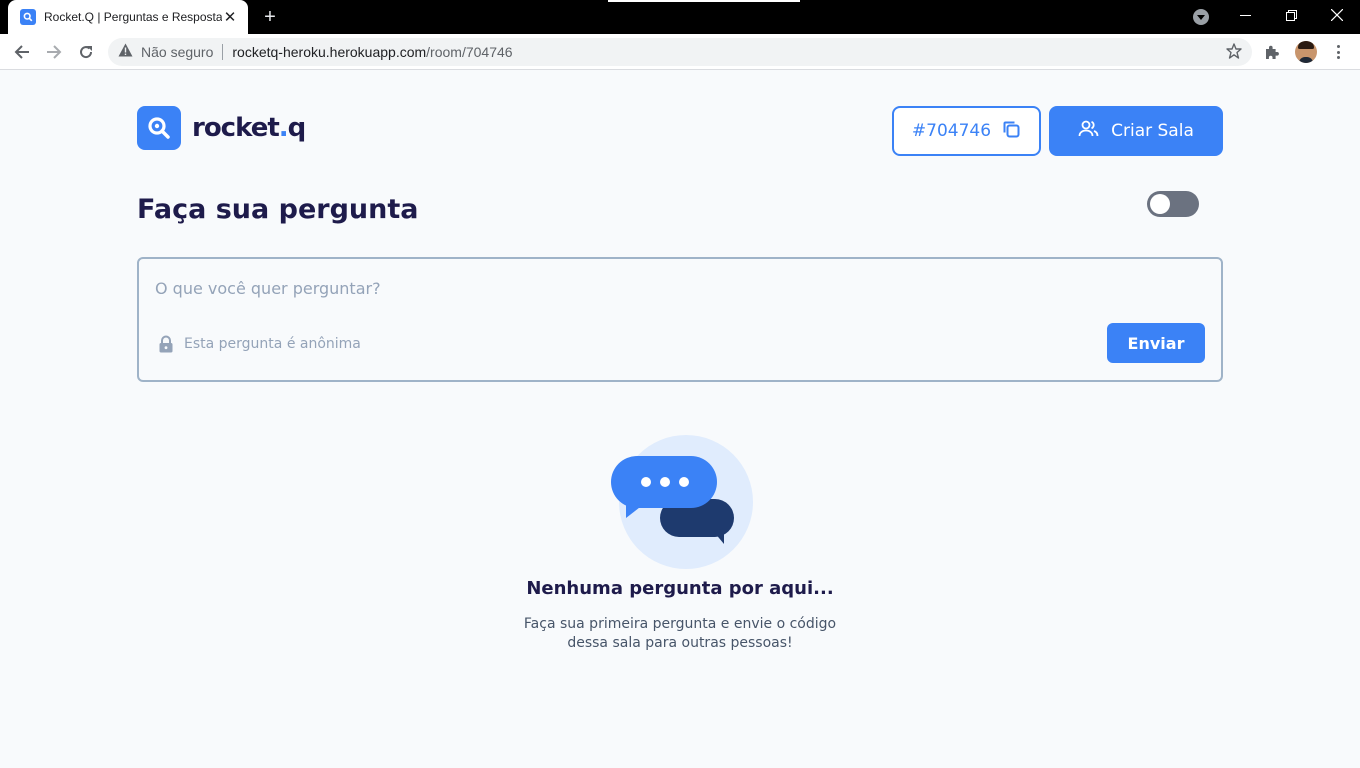  I want to click on users-icon, so click(1088, 131).